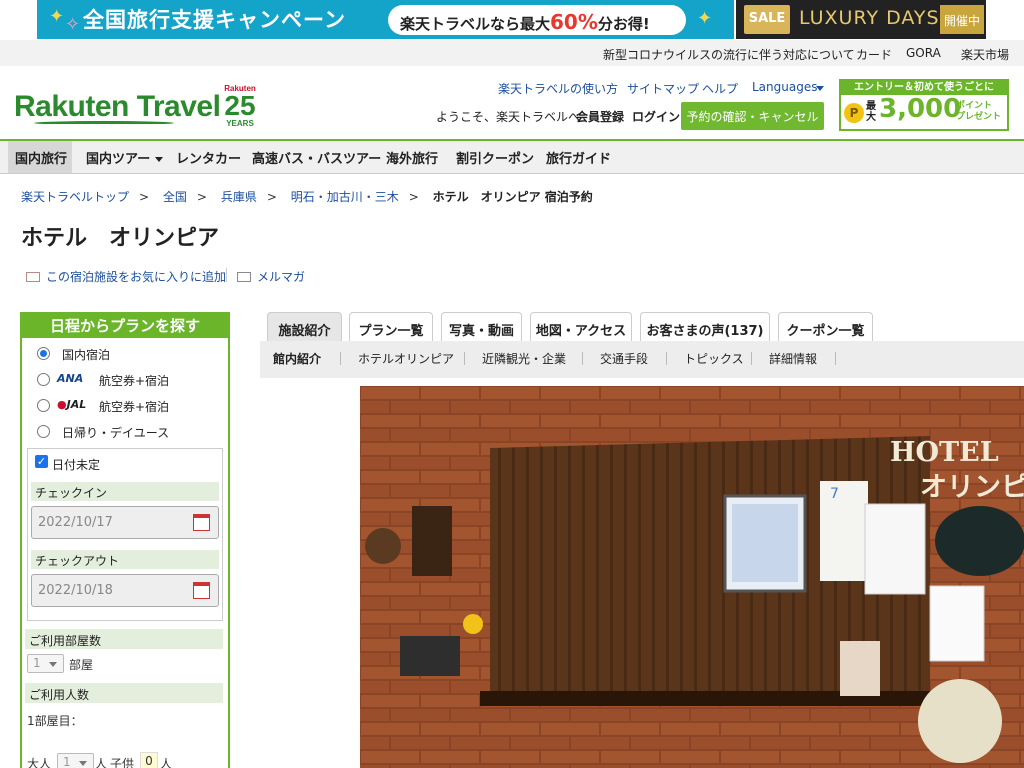  I want to click on hotel-sign-text: HOTEL, so click(944, 452).